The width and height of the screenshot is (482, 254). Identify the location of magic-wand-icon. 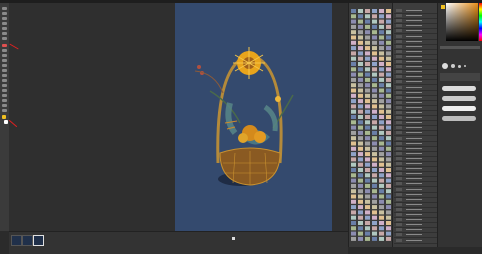
(4, 23).